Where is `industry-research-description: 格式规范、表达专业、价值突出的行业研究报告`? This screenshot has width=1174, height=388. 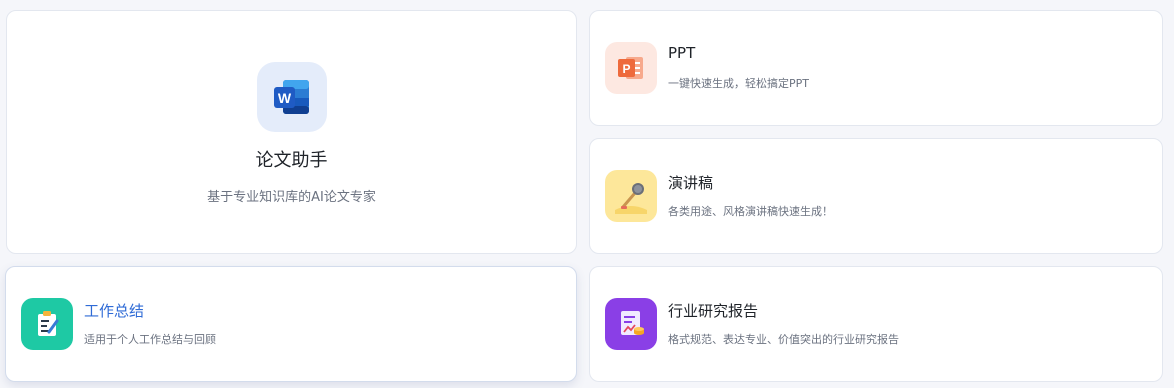
industry-research-description: 格式规范、表达专业、价值突出的行业研究报告 is located at coordinates (783, 339).